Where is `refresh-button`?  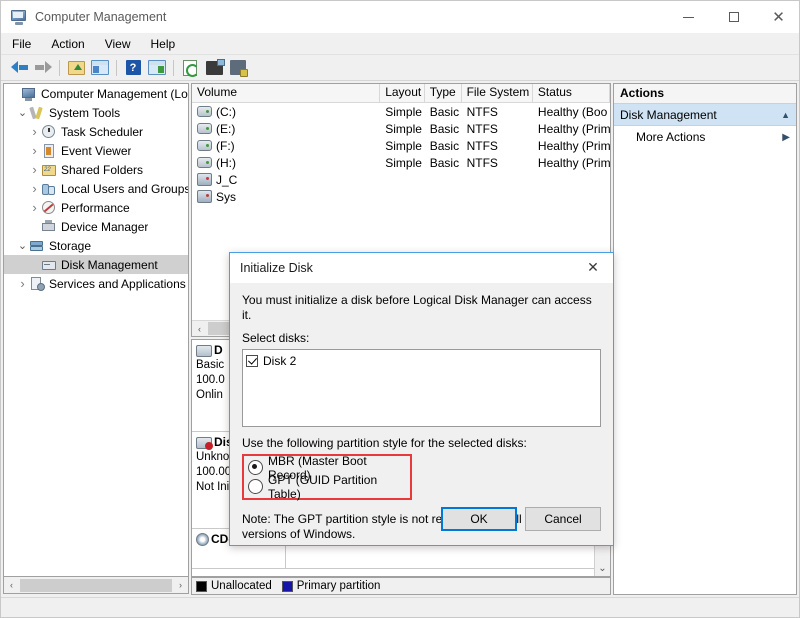 refresh-button is located at coordinates (190, 68).